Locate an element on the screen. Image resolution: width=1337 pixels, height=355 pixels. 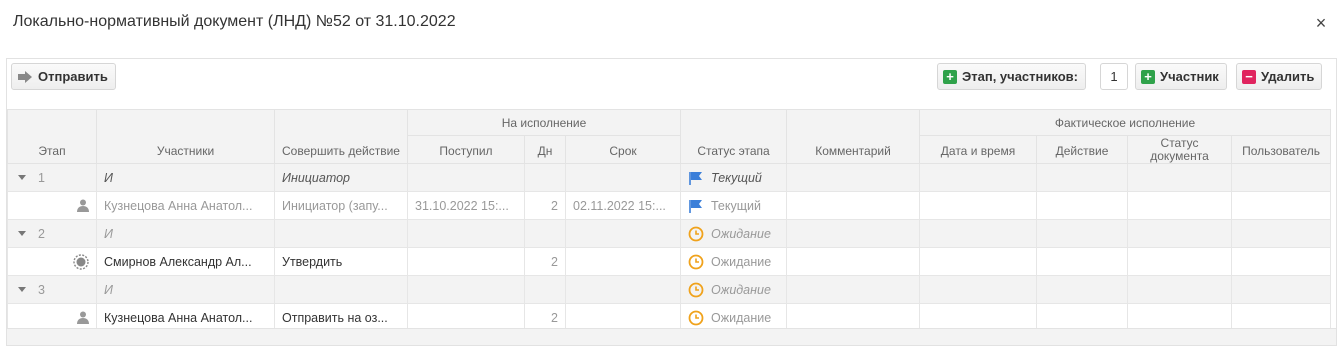
table-row-stage: 1 И Инициатор Текущий is located at coordinates (669, 177).